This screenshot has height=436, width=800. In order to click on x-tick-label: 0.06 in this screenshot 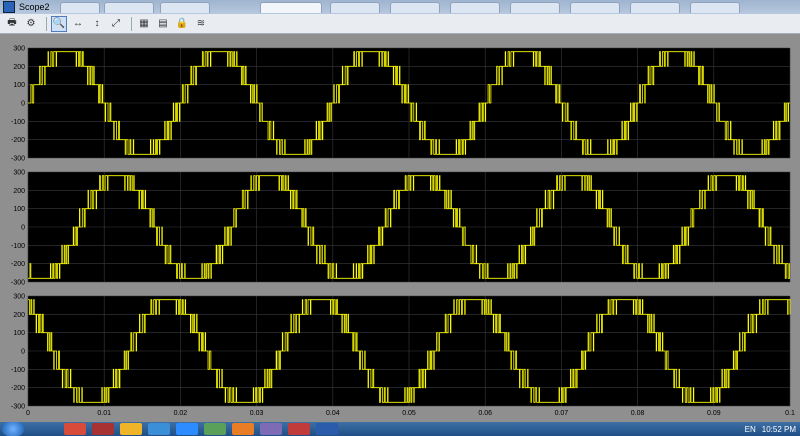, I will do `click(485, 413)`.